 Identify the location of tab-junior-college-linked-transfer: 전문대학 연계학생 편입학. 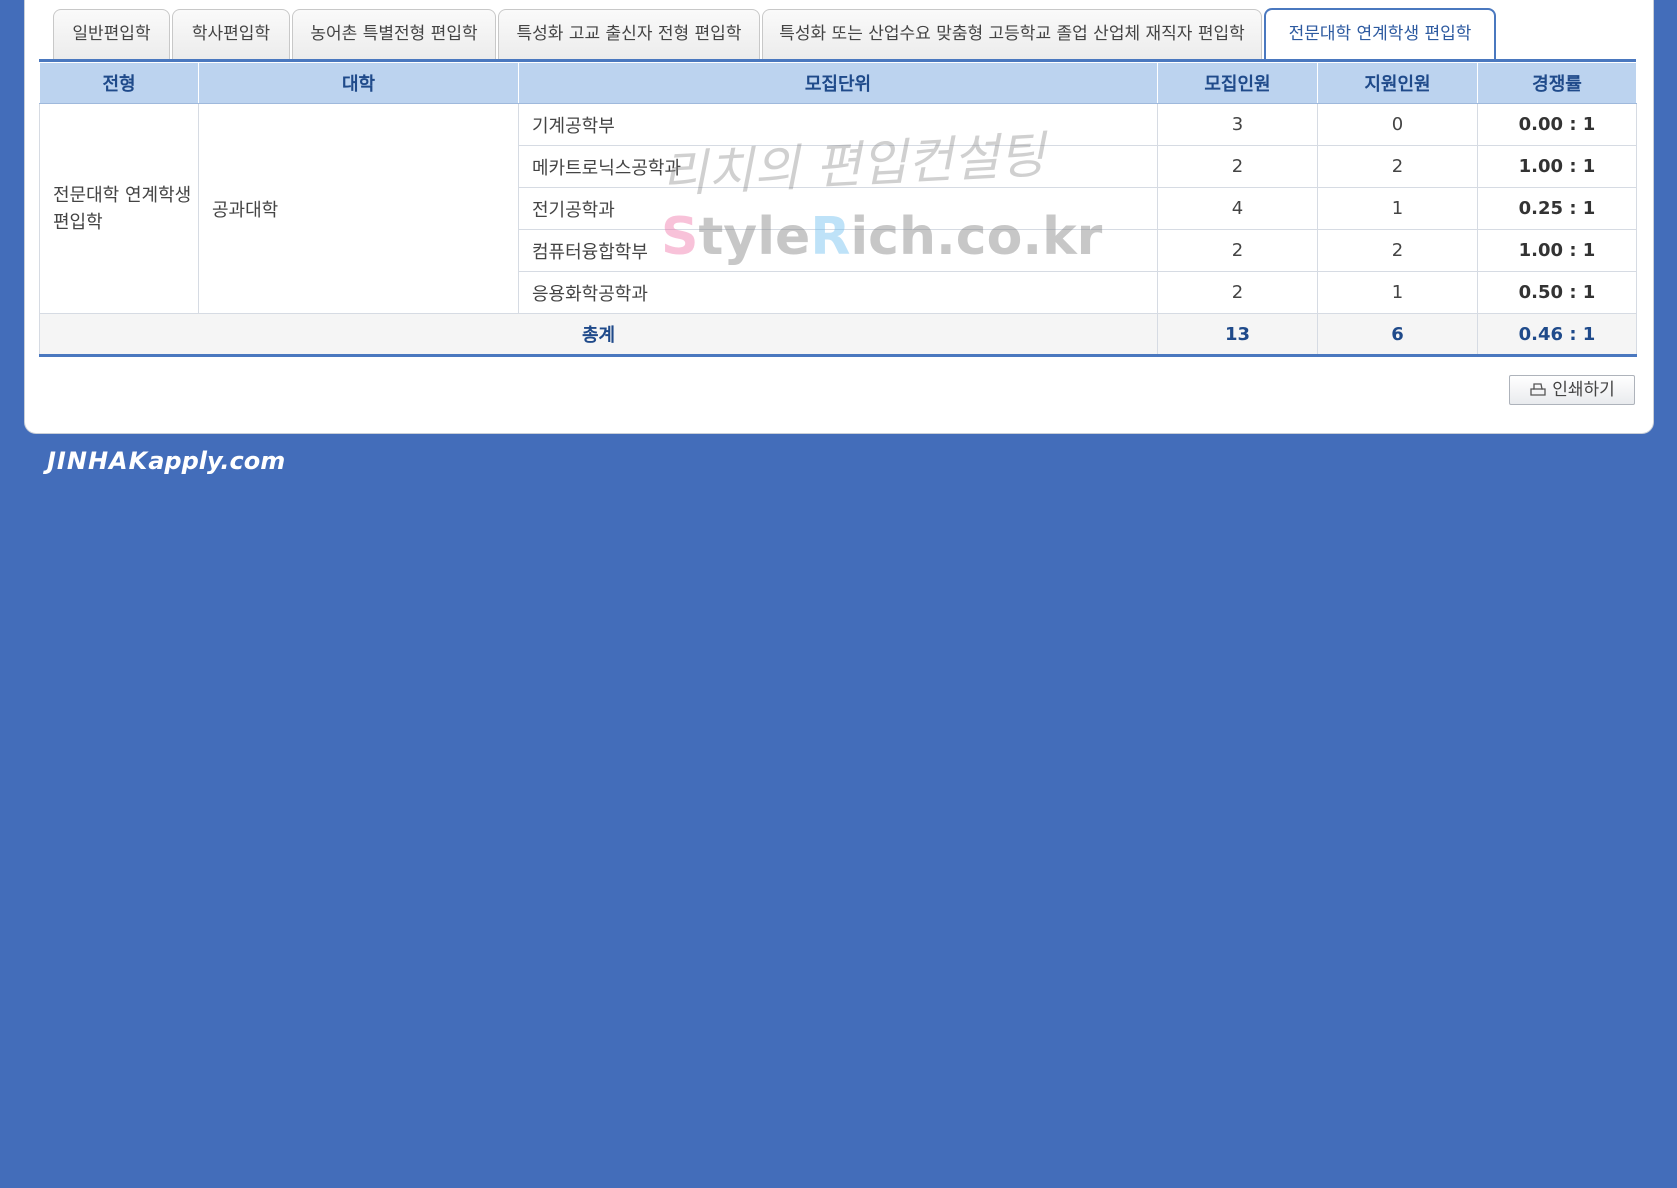
(1380, 34).